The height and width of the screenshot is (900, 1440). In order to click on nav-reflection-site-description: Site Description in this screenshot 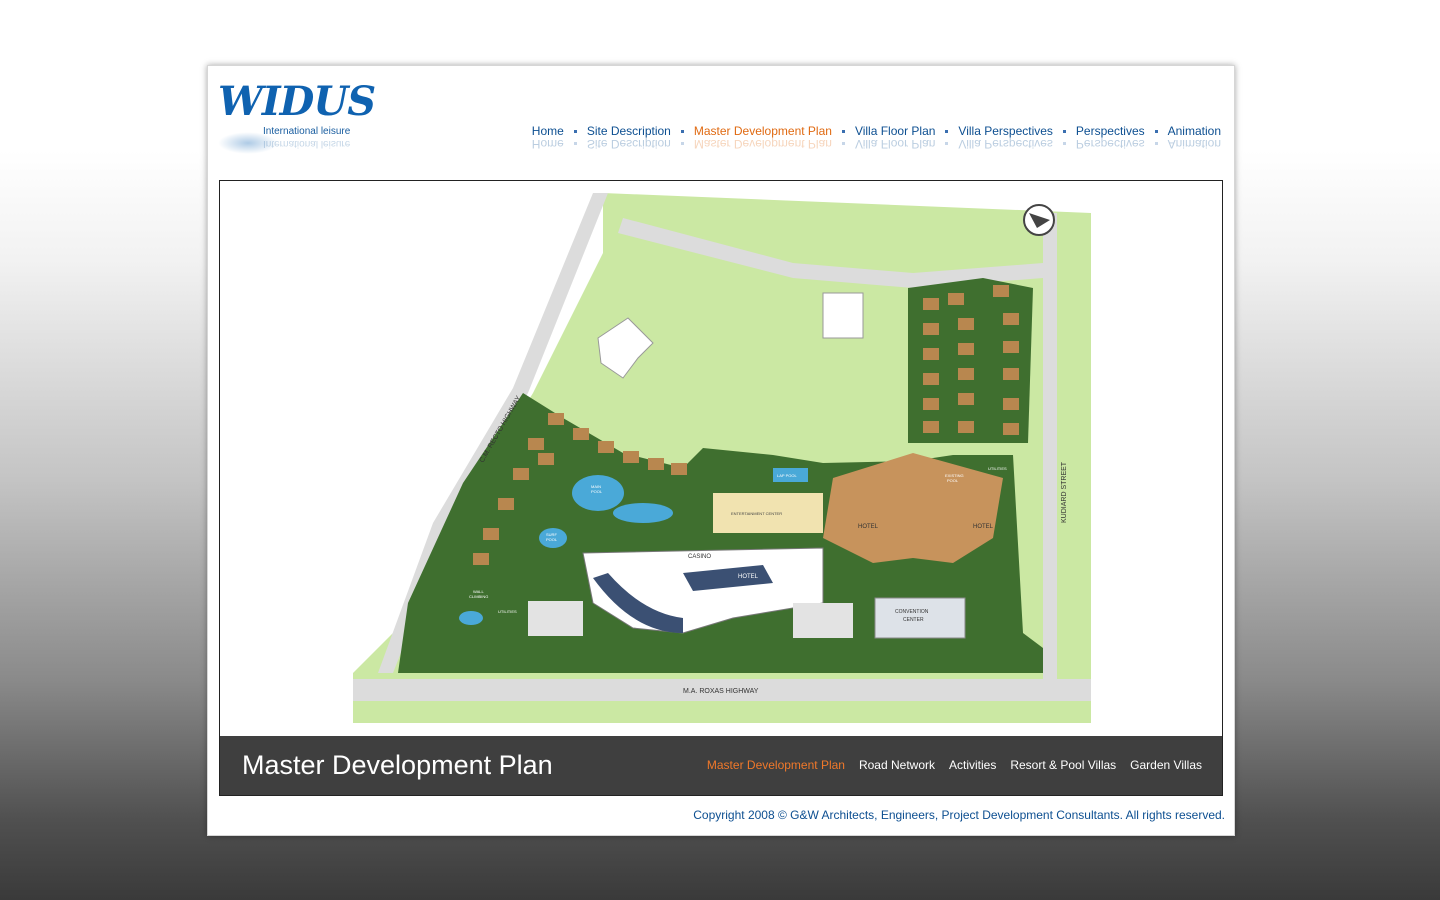, I will do `click(628, 144)`.